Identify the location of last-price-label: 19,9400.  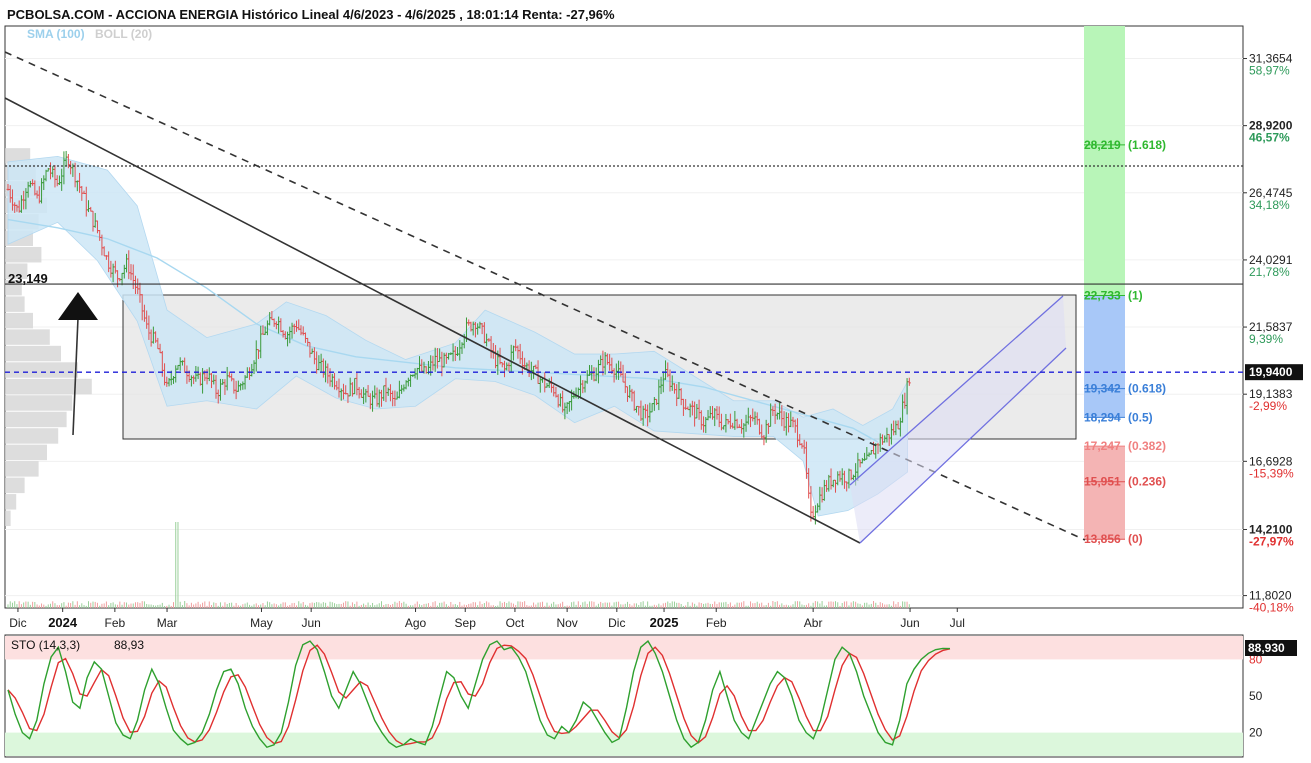
(1271, 372).